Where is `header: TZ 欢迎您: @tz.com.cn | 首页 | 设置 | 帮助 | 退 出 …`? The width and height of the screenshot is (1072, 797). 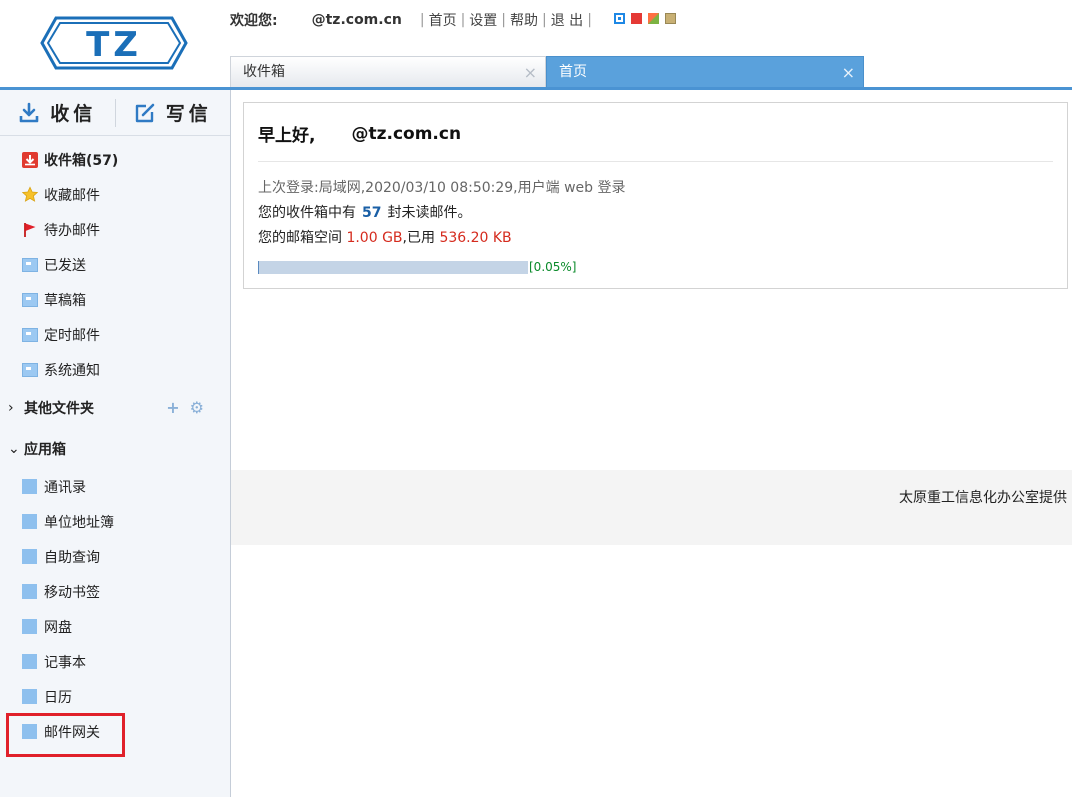 header: TZ 欢迎您: @tz.com.cn | 首页 | 设置 | 帮助 | 退 出 … is located at coordinates (536, 45).